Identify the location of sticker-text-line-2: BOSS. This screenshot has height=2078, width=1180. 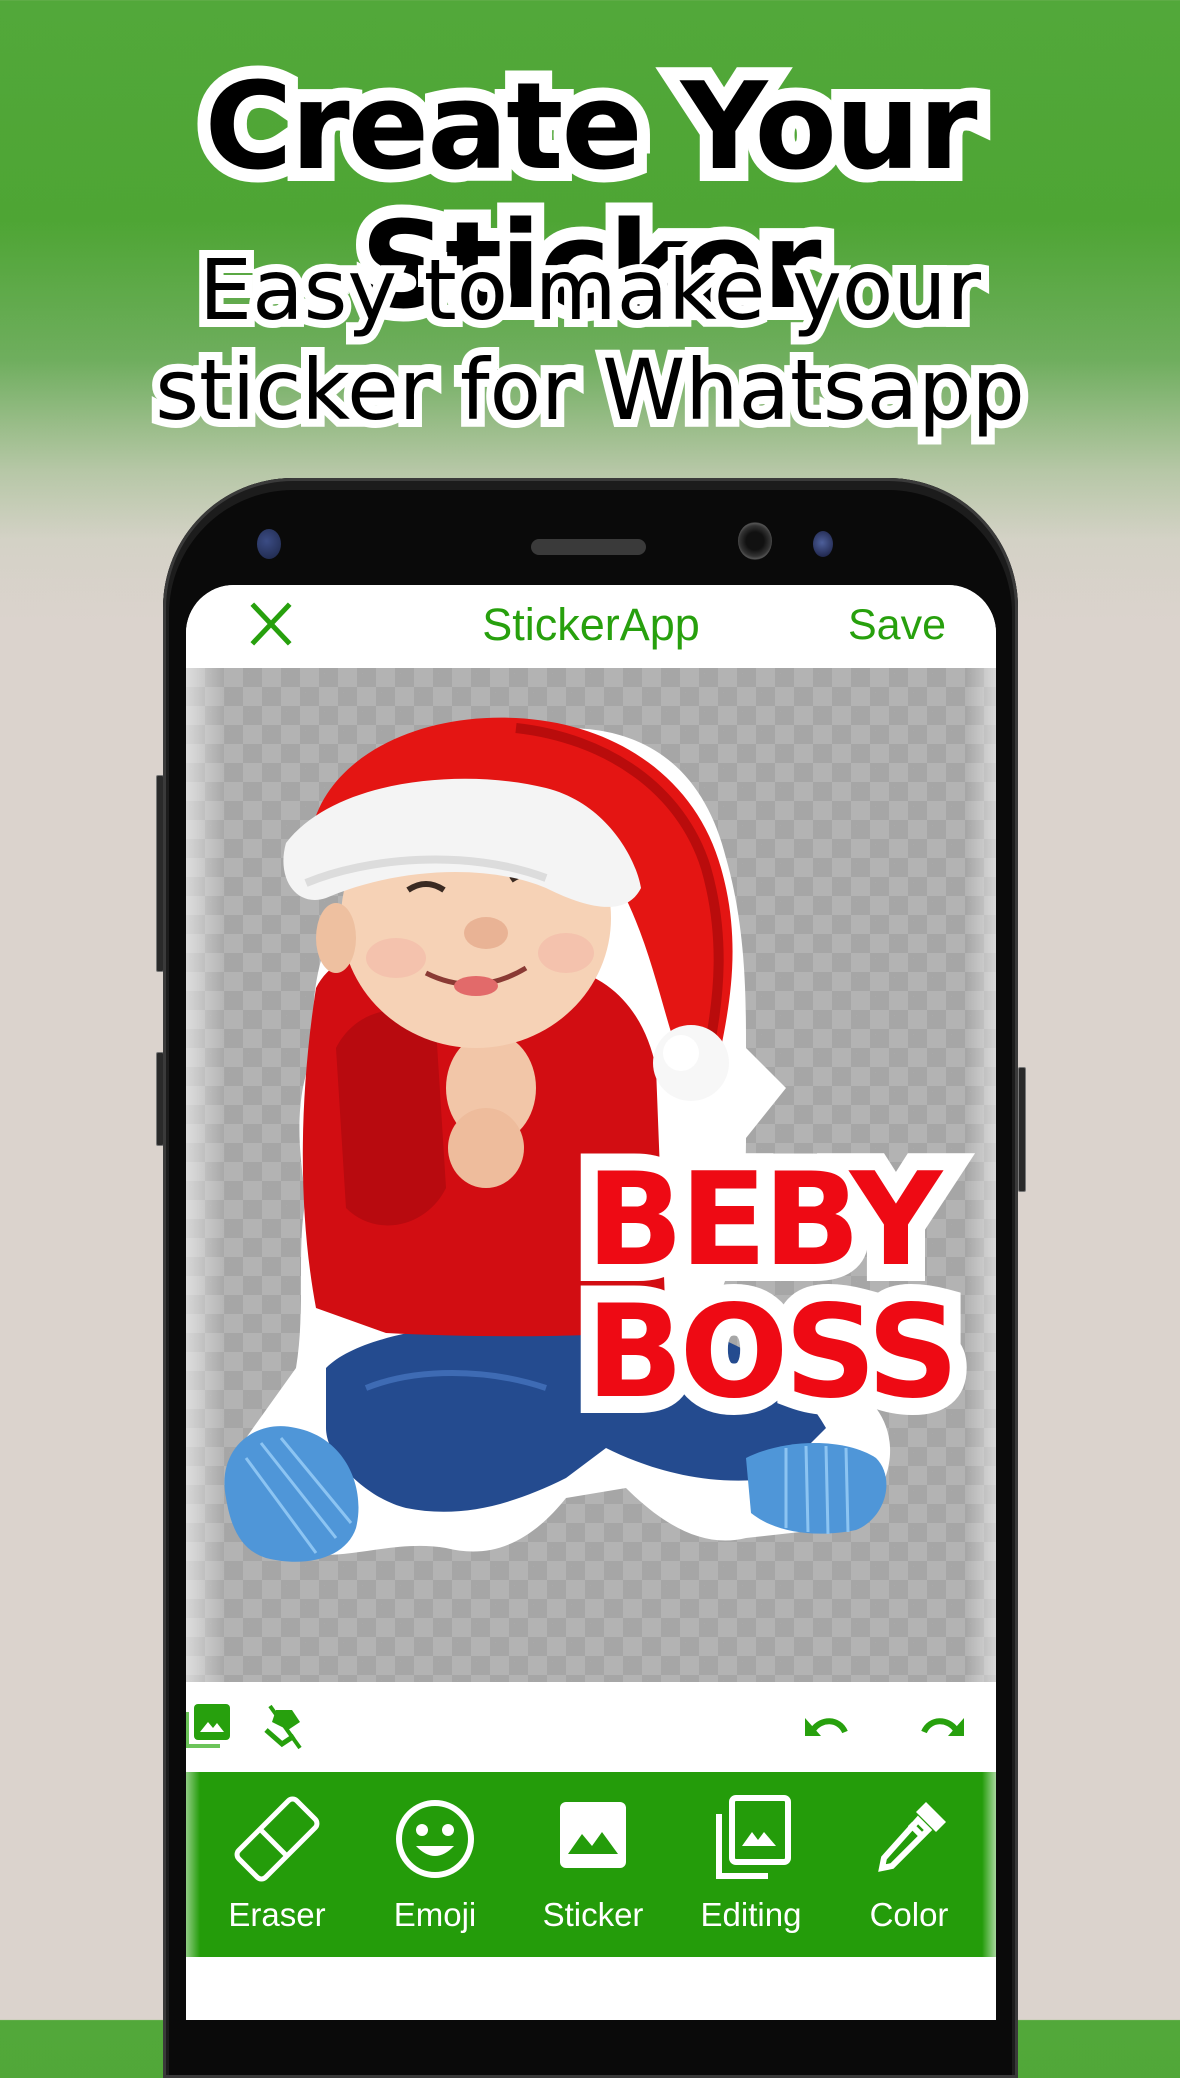
(772, 1353).